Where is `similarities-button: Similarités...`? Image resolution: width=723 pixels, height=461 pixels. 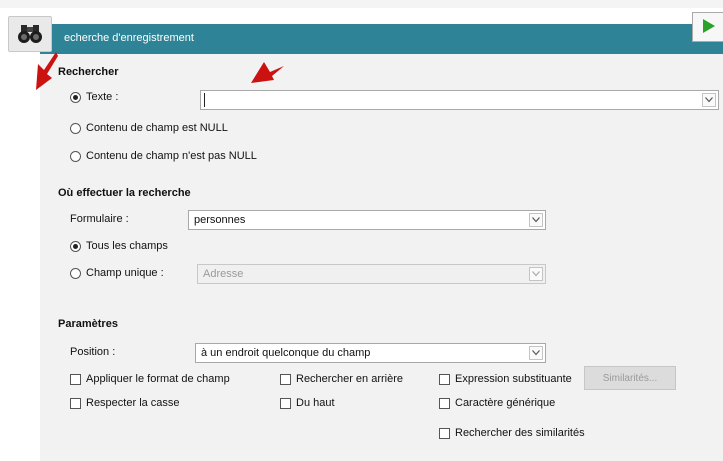
similarities-button: Similarités... is located at coordinates (630, 378).